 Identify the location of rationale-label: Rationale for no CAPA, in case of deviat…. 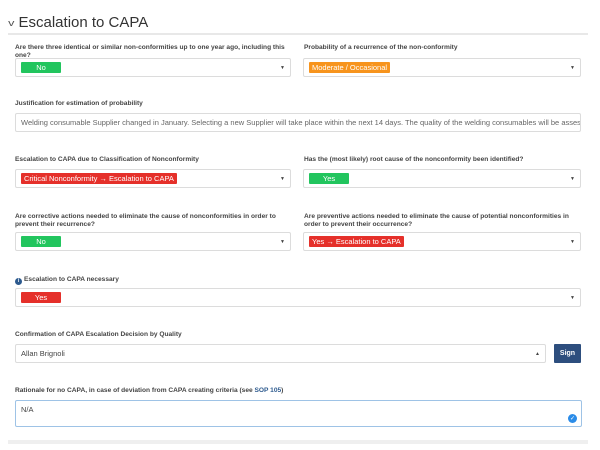
(149, 391).